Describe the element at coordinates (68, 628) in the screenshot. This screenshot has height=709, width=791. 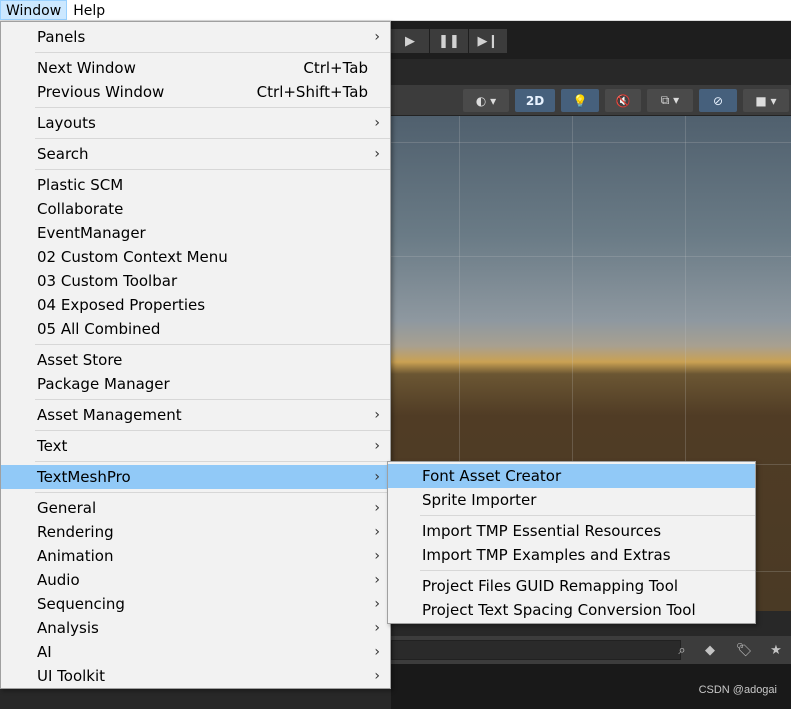
I see `menu-item-label: Analysis` at that location.